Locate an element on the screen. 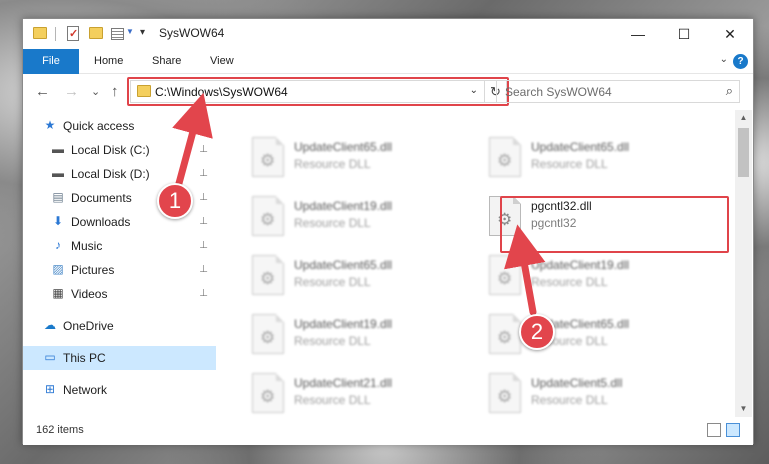 The image size is (769, 464). chevron-down-icon: ⌄ is located at coordinates (724, 59).